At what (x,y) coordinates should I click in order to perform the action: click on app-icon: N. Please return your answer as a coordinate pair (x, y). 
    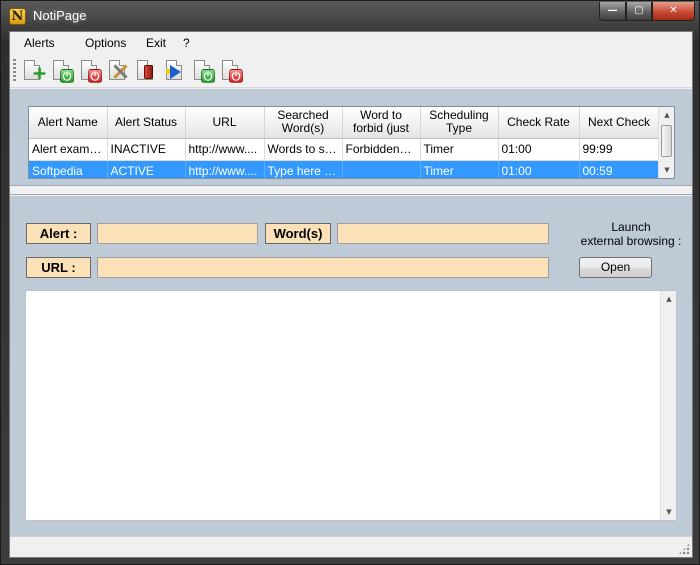
    Looking at the image, I should click on (17, 16).